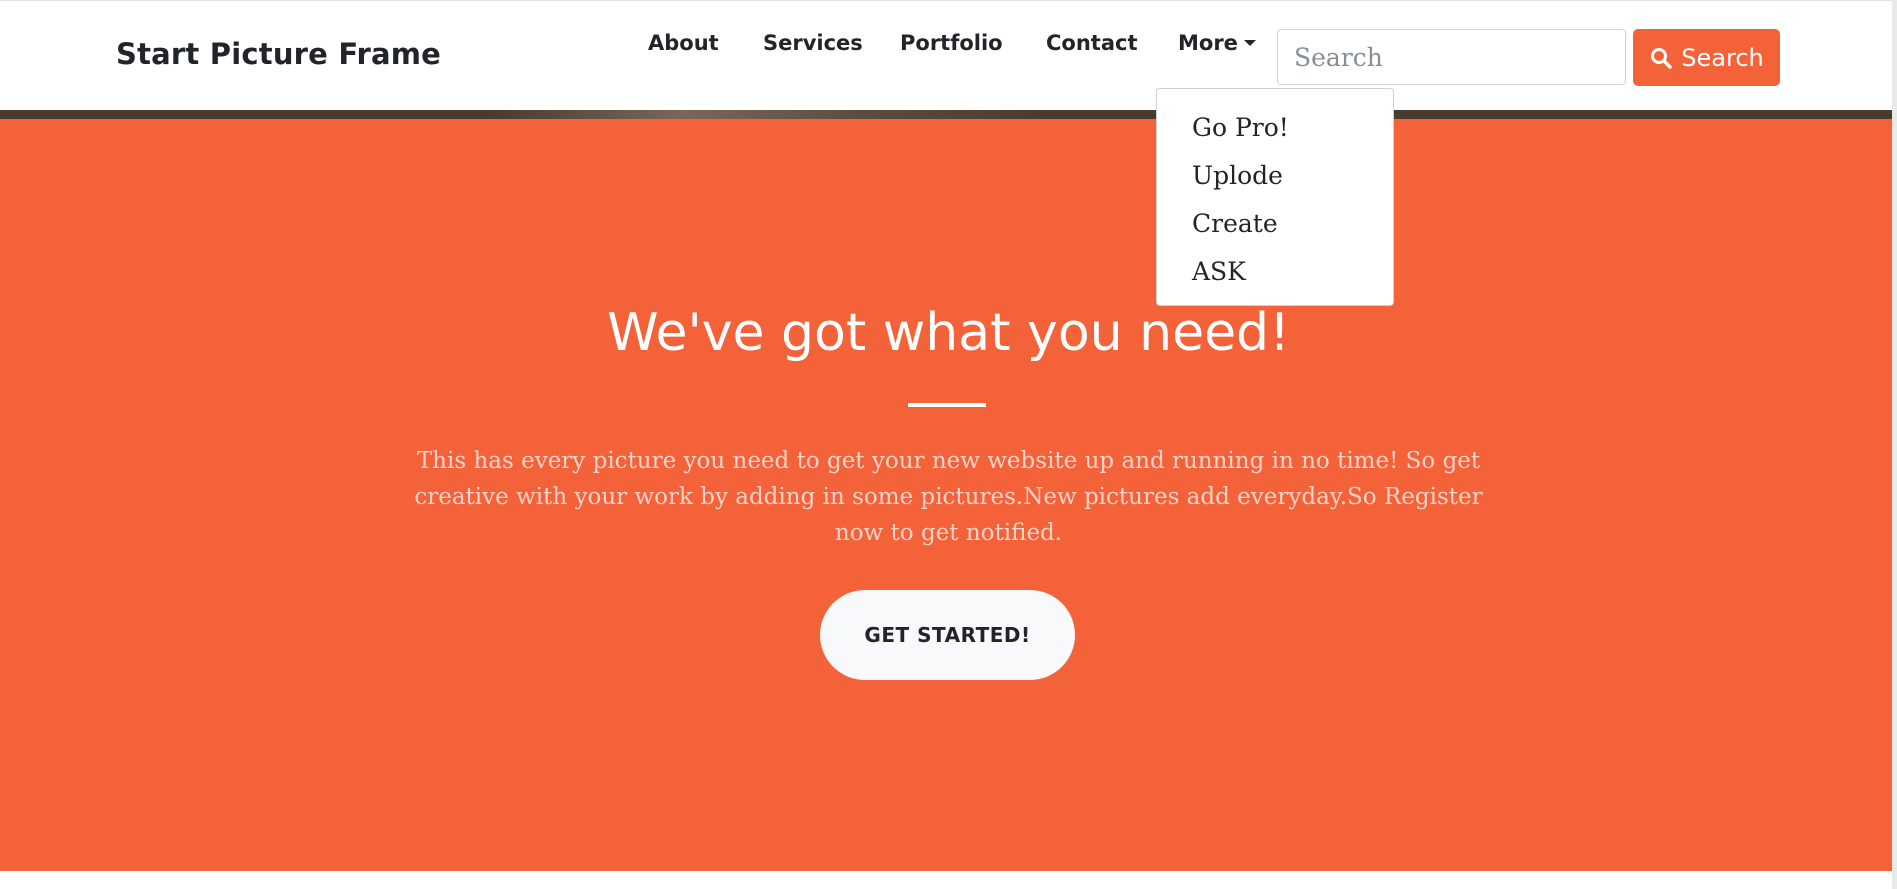 The height and width of the screenshot is (889, 1897). I want to click on search-button: Search, so click(1706, 57).